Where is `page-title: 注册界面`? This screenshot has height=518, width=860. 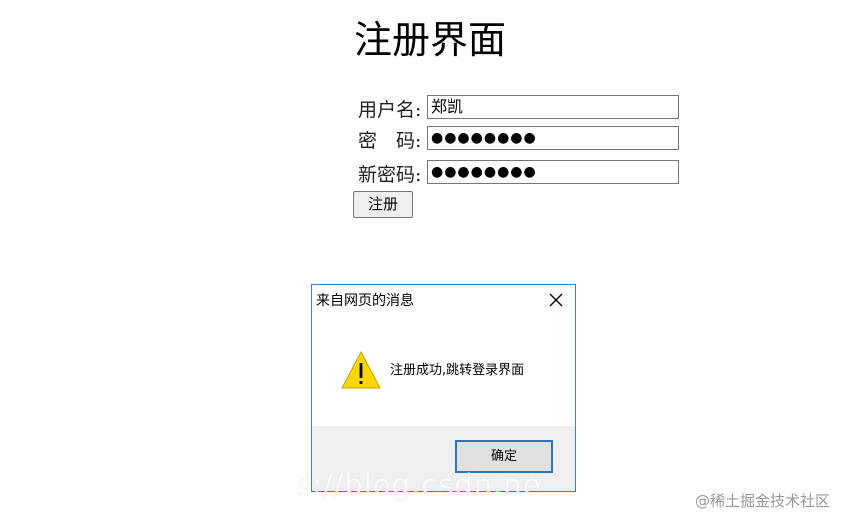
page-title: 注册界面 is located at coordinates (430, 40).